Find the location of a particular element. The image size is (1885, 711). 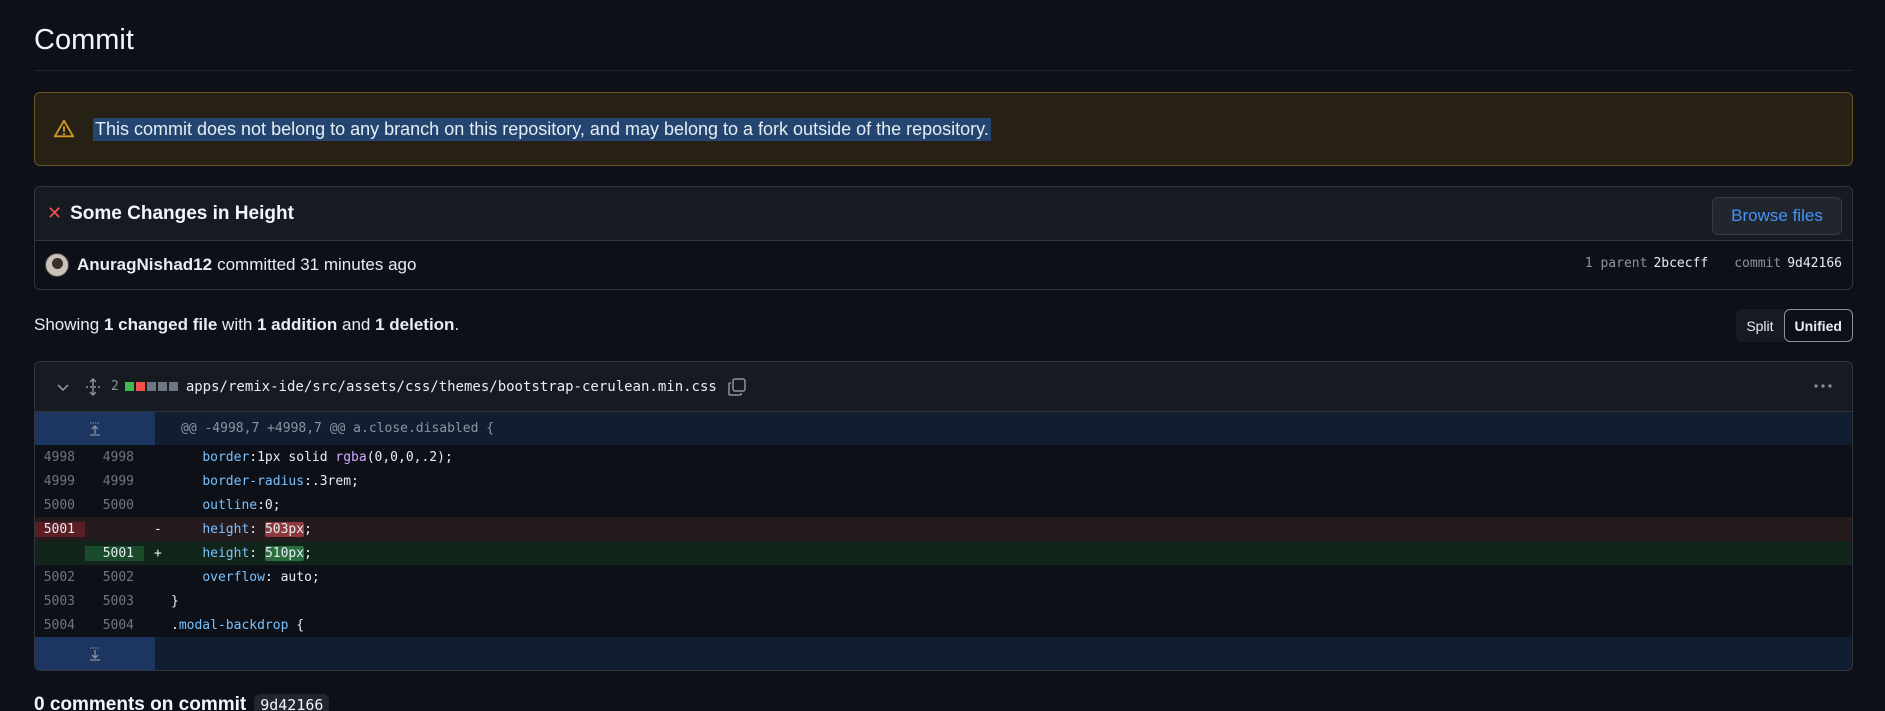

commit-label: commit is located at coordinates (1758, 263).